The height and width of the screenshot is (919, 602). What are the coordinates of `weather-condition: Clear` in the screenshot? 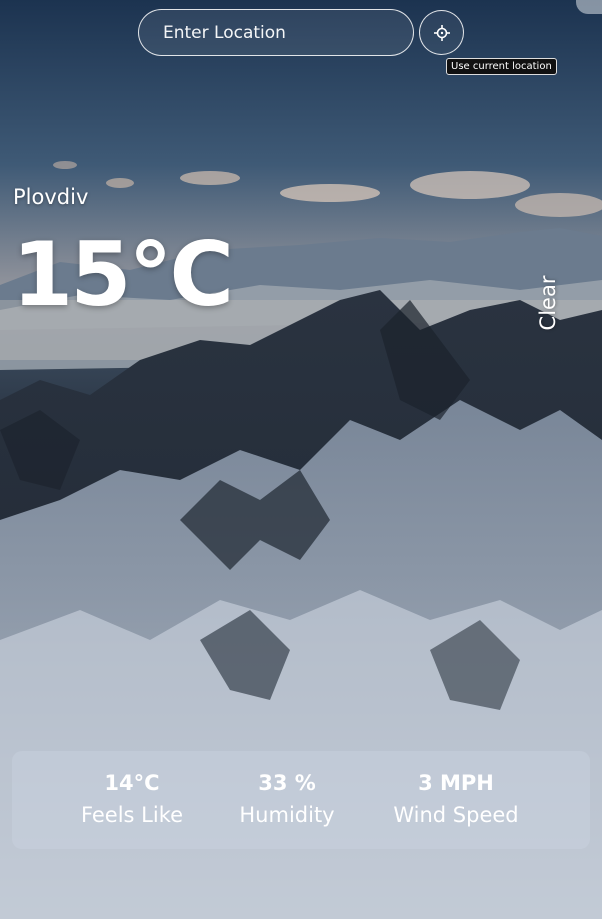 It's located at (548, 303).